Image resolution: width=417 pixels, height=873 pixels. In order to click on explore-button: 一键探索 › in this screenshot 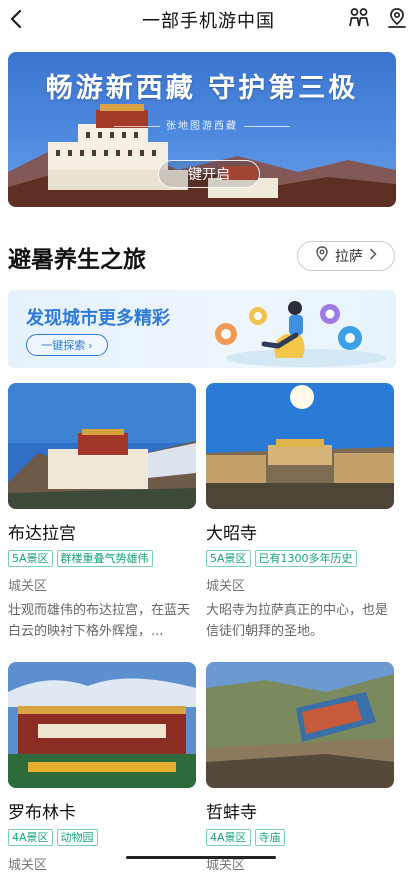, I will do `click(67, 345)`.